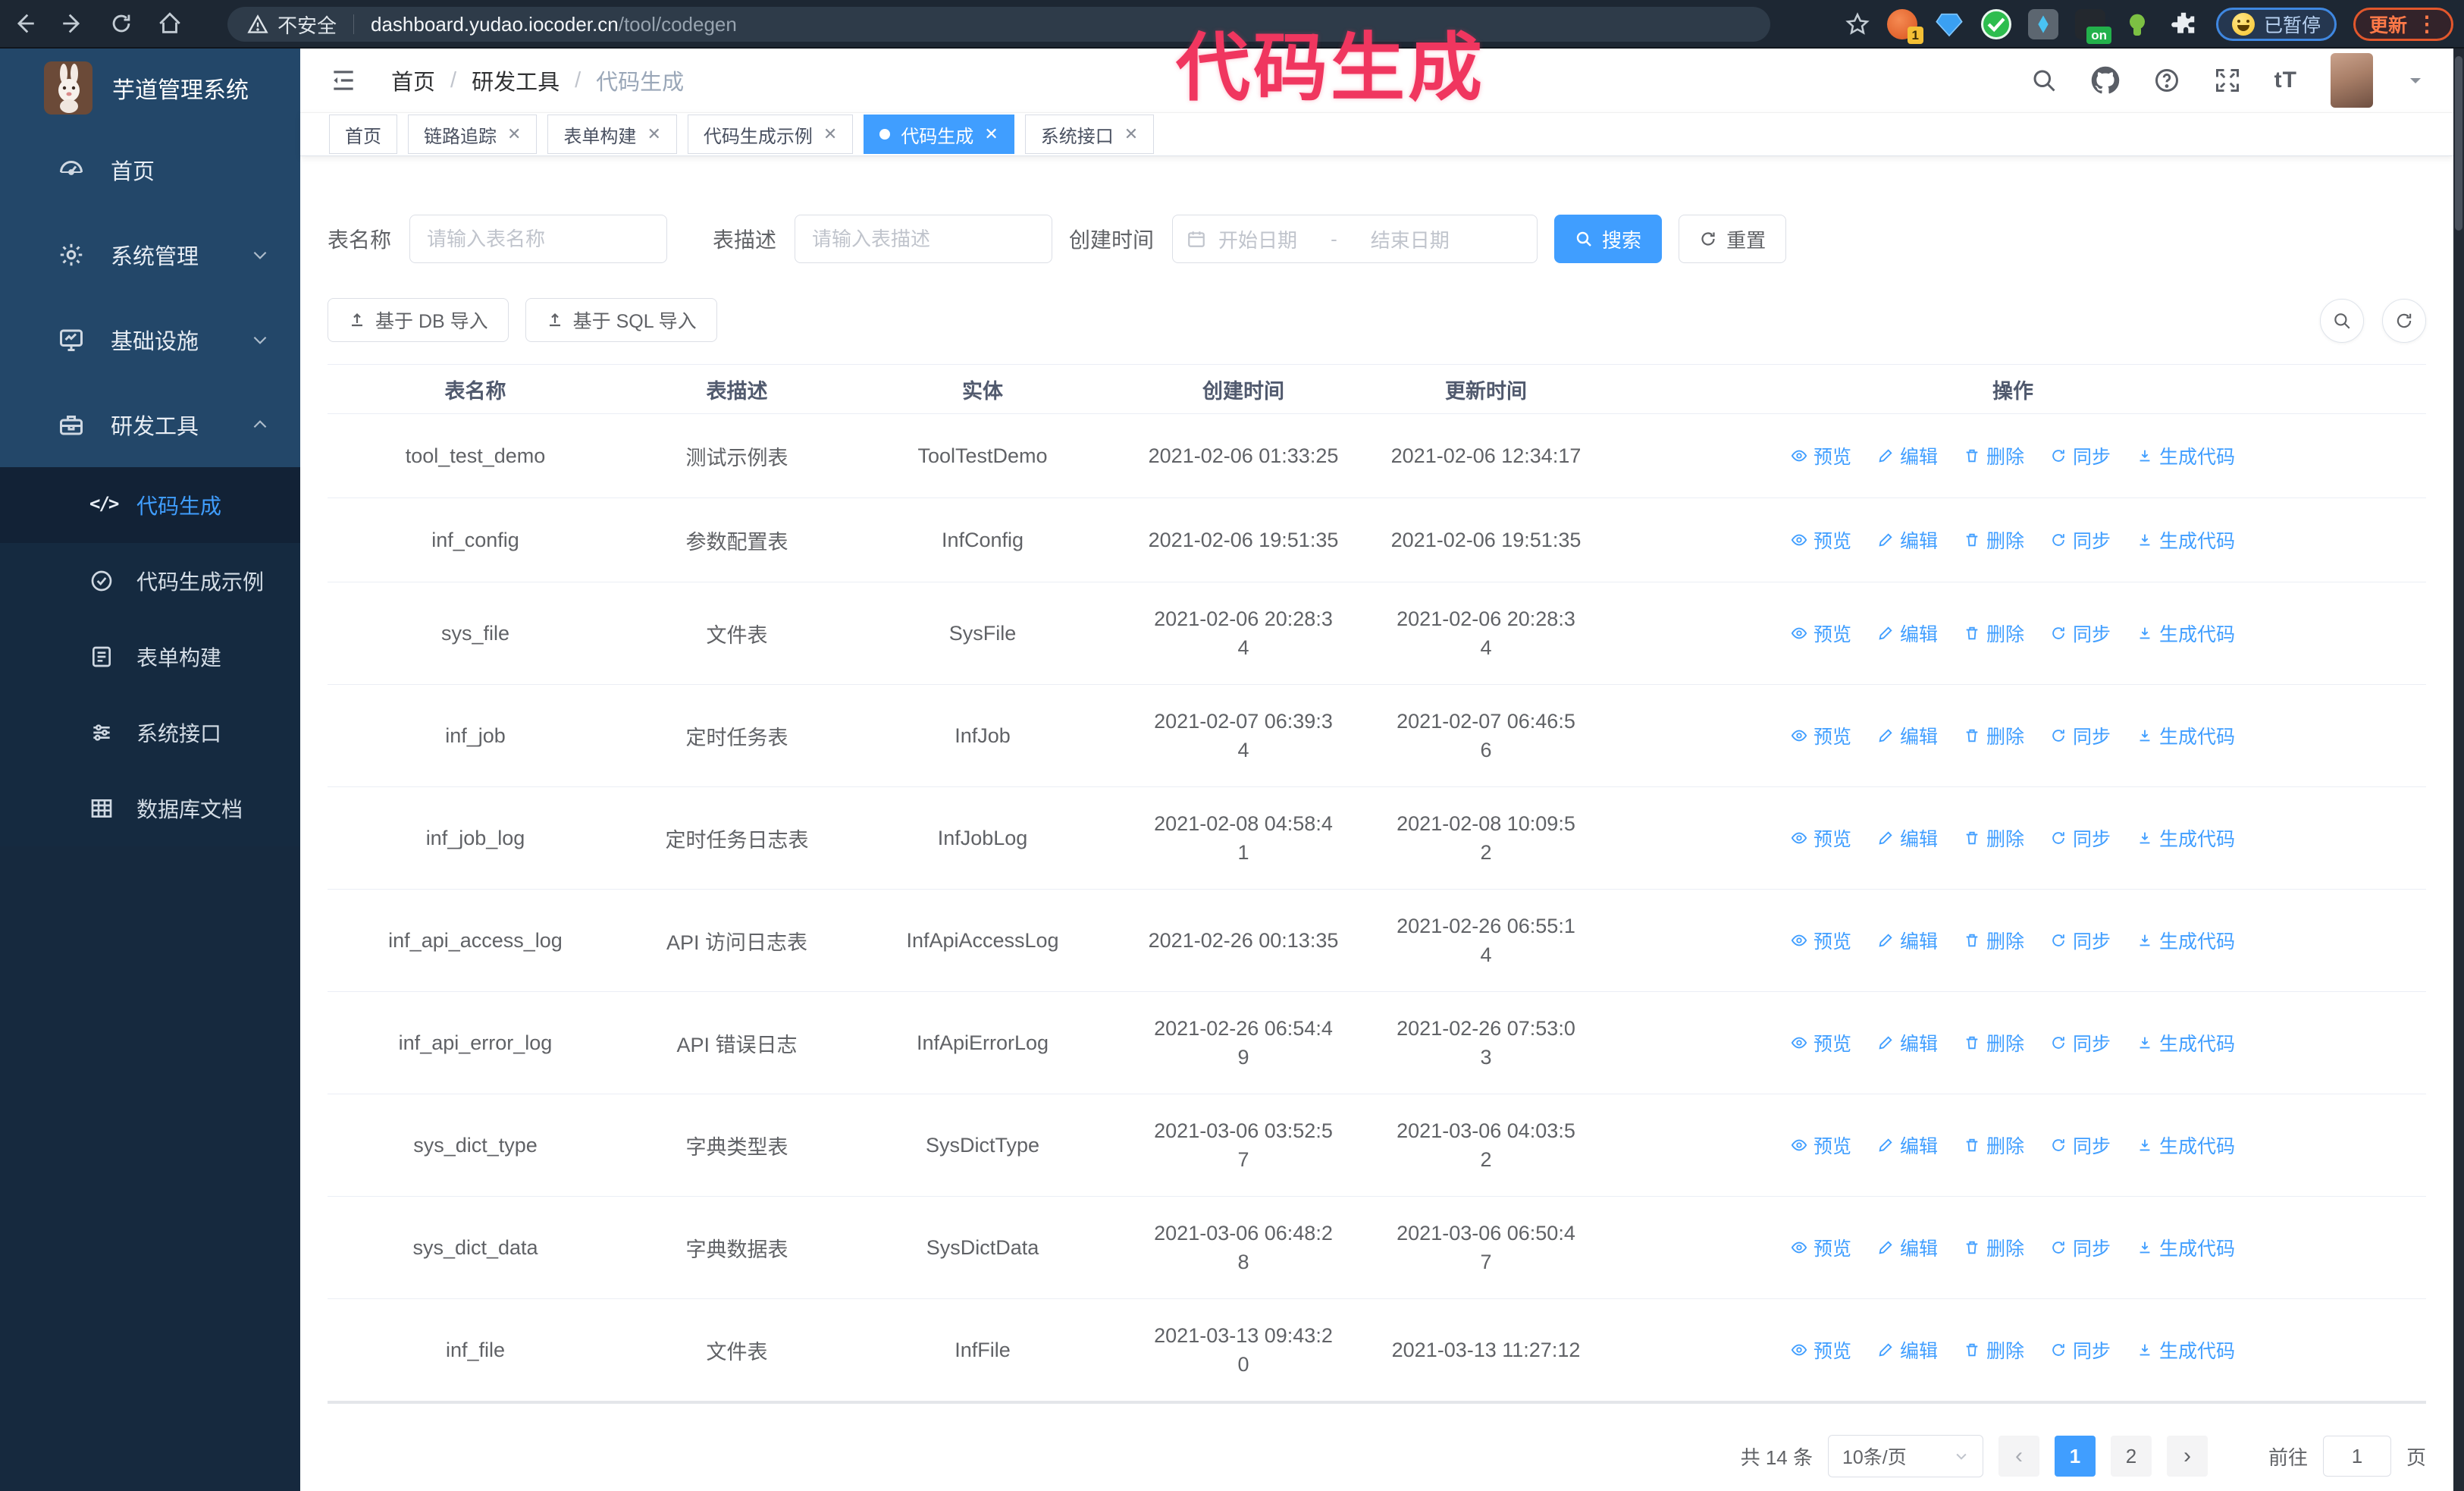 The height and width of the screenshot is (1491, 2464). What do you see at coordinates (2019, 1456) in the screenshot?
I see `prev-page-button: ‹` at bounding box center [2019, 1456].